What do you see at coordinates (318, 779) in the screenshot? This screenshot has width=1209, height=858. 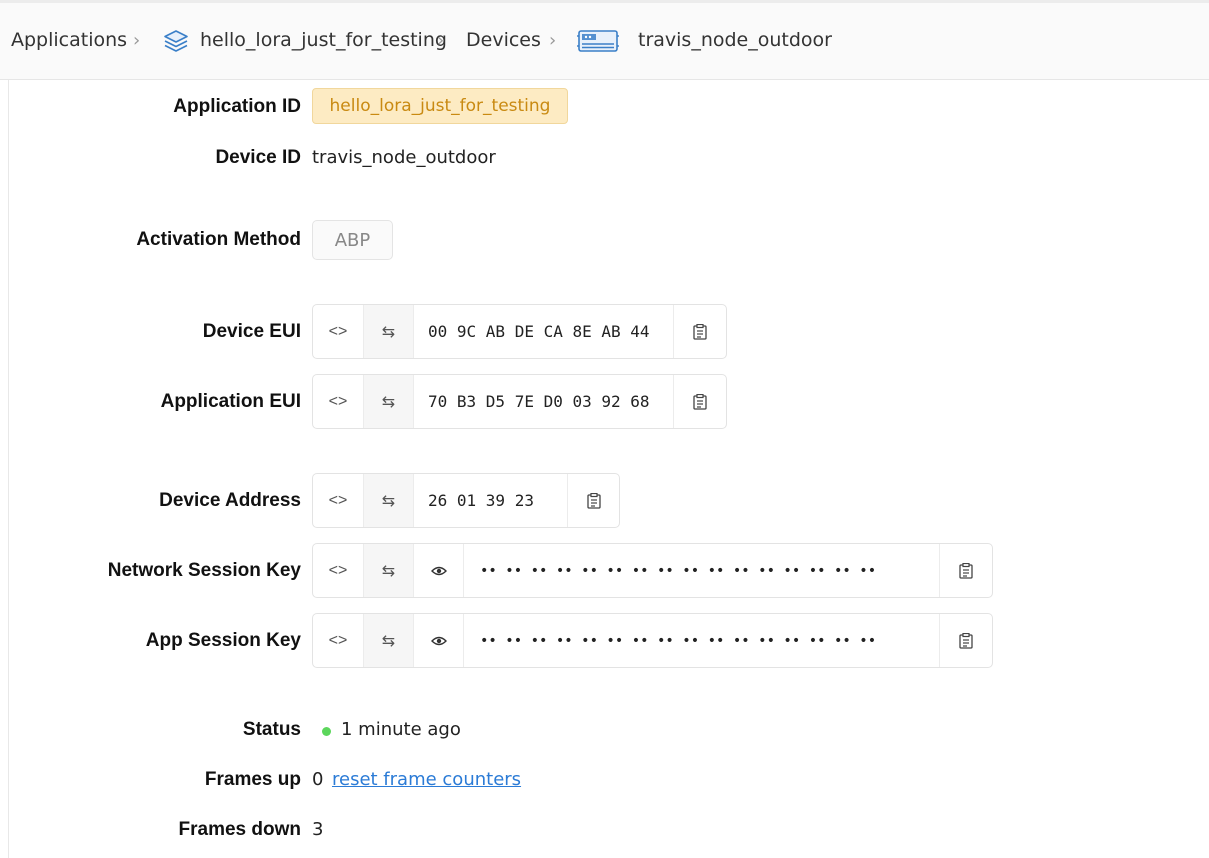 I see `frames-up-value: 0` at bounding box center [318, 779].